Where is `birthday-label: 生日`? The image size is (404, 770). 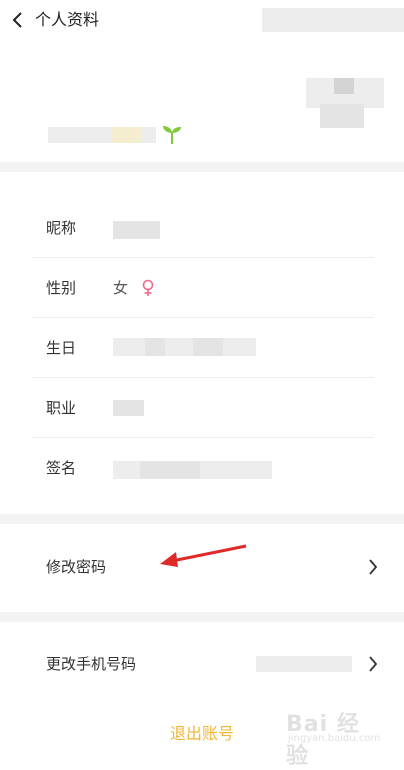 birthday-label: 生日 is located at coordinates (61, 348).